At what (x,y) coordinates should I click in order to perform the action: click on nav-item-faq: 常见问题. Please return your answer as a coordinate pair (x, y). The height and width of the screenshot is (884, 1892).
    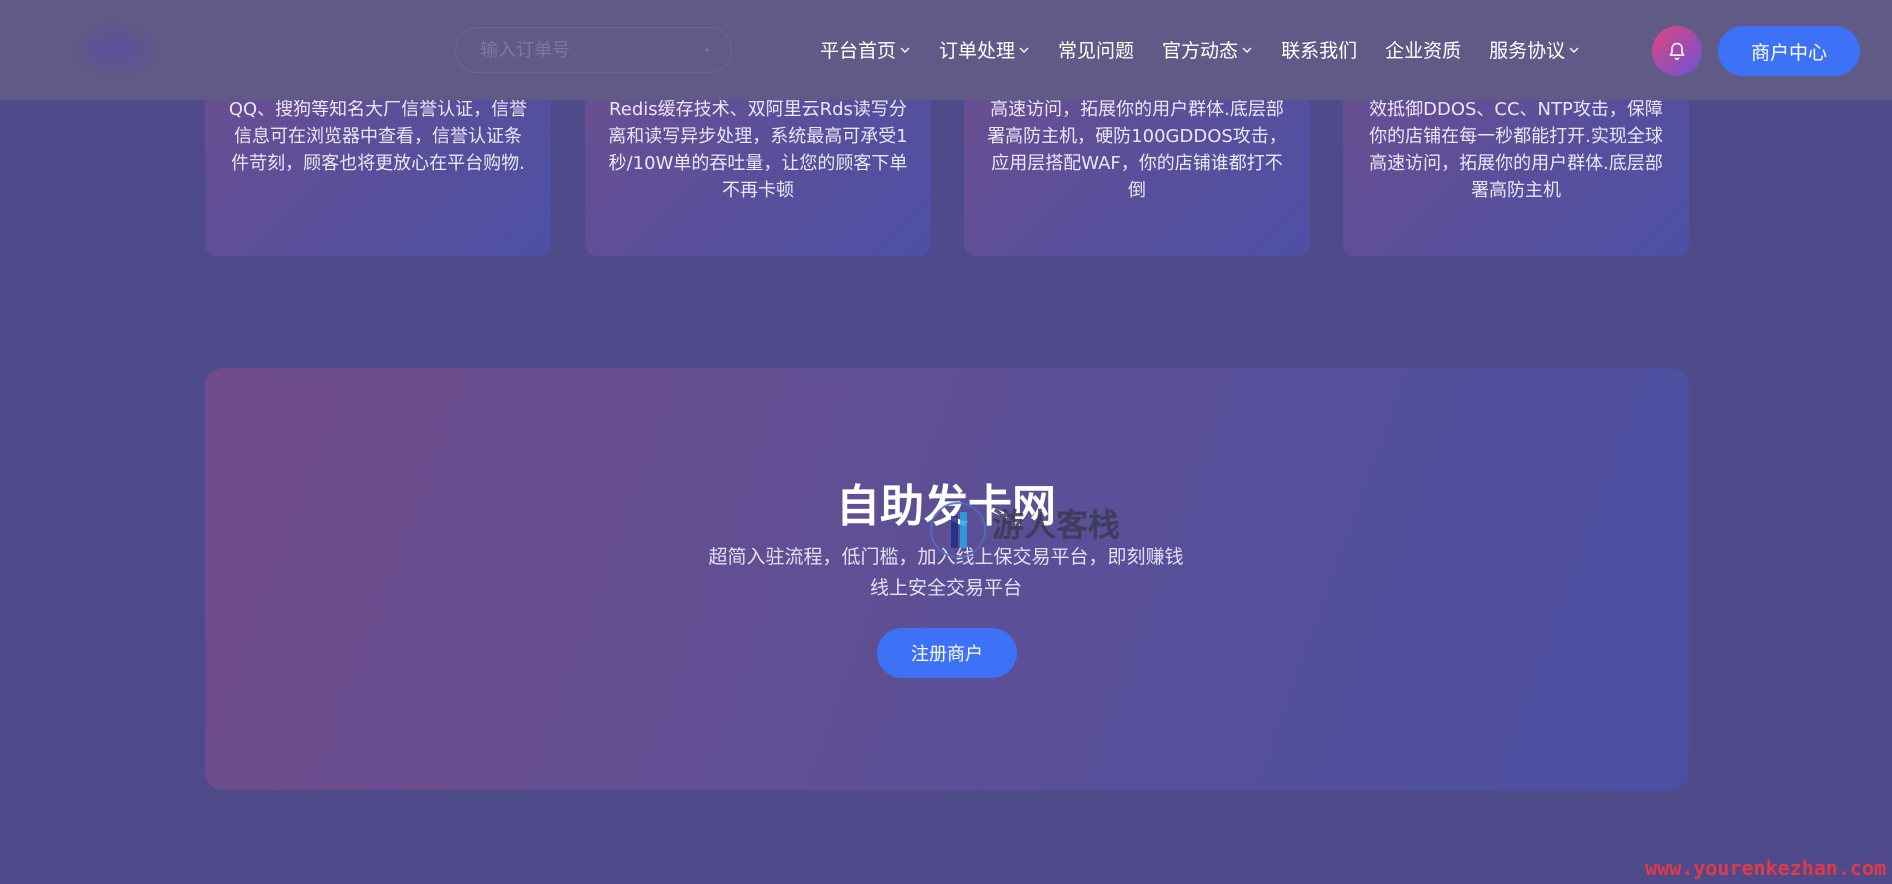
    Looking at the image, I should click on (1096, 49).